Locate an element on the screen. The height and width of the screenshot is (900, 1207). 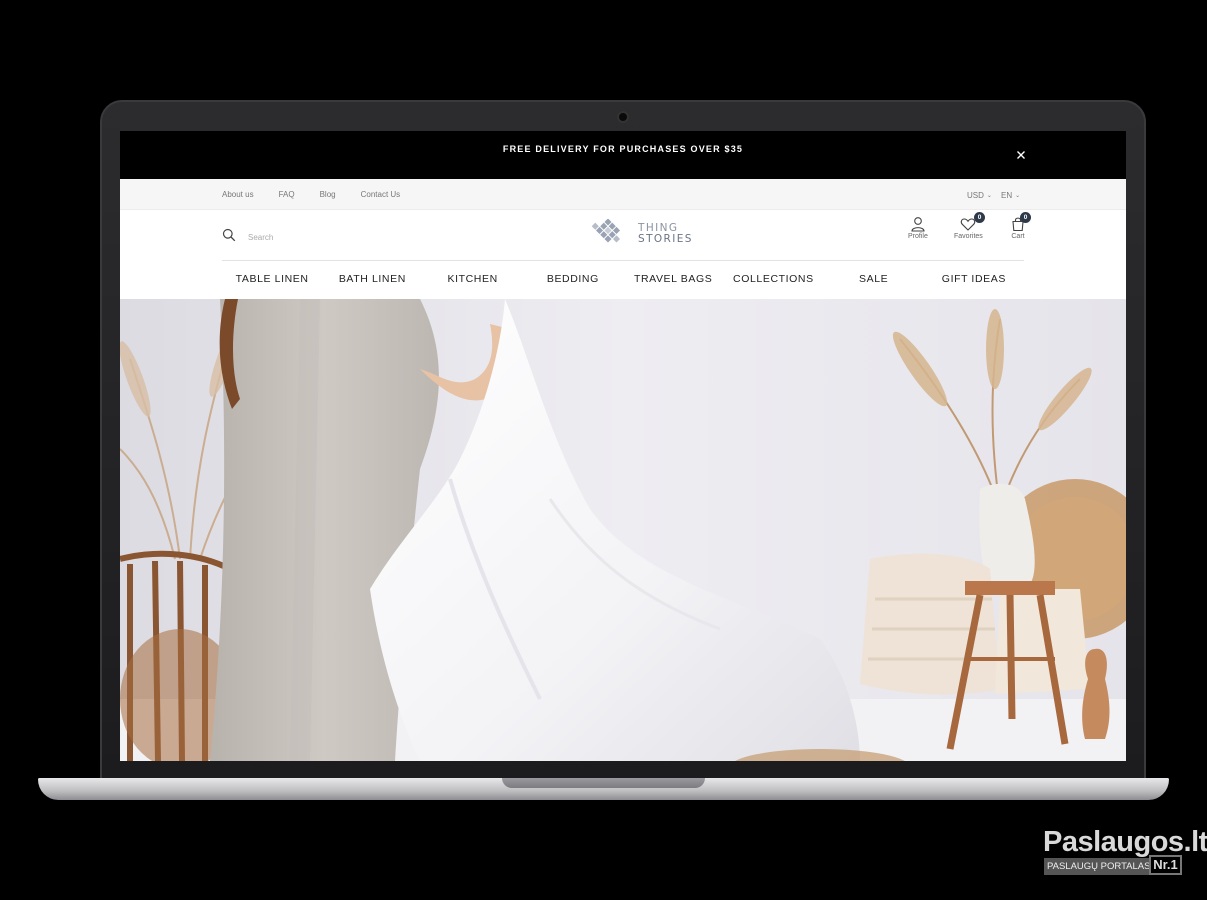
profile-label: Profile is located at coordinates (918, 236).